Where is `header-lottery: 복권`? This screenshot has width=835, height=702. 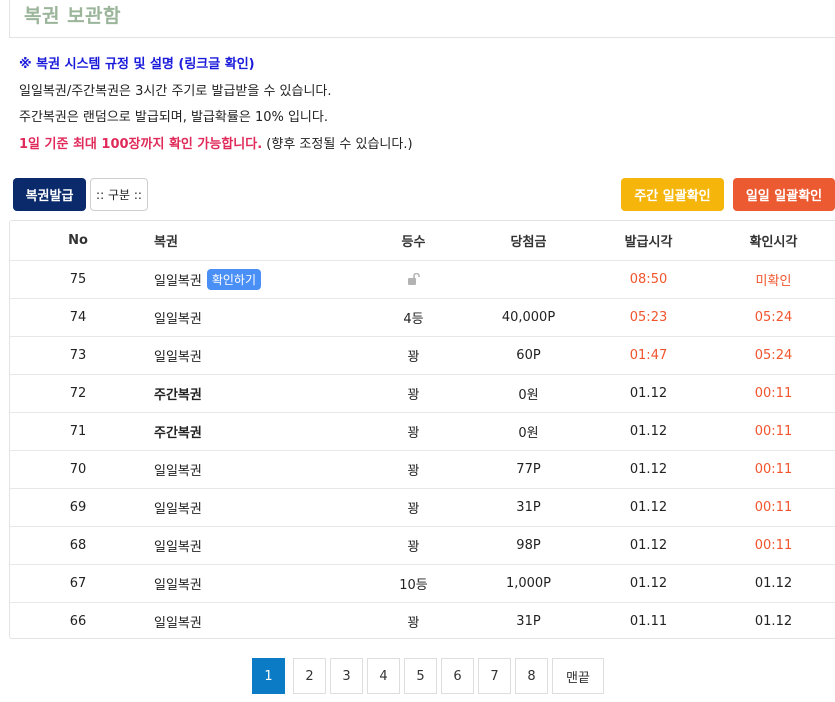
header-lottery: 복권 is located at coordinates (251, 241).